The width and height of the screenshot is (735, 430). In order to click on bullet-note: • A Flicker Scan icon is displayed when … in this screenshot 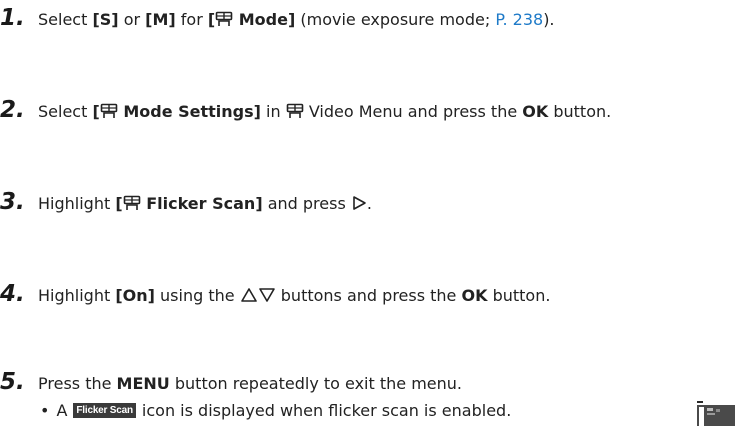, I will do `click(276, 410)`.